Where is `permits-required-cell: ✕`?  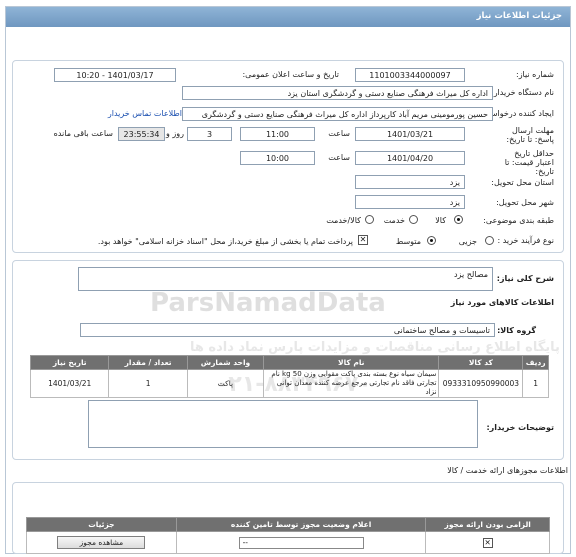
permits-required-cell: ✕ is located at coordinates (487, 542).